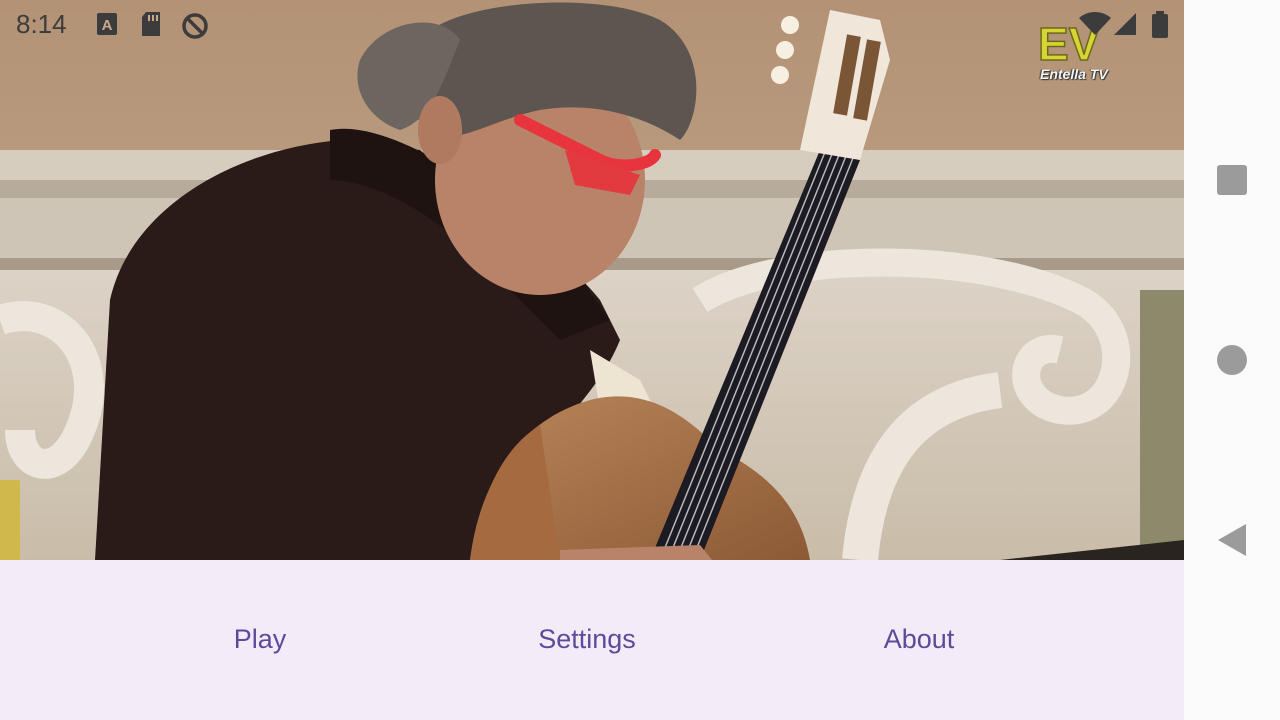 The width and height of the screenshot is (1280, 720). What do you see at coordinates (41, 24) in the screenshot?
I see `status-time: 8:14` at bounding box center [41, 24].